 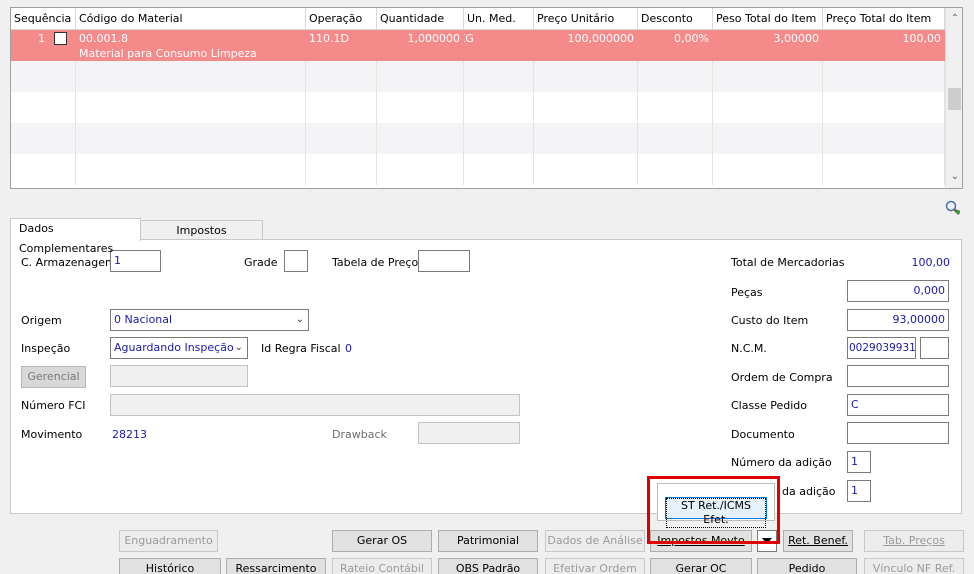 I want to click on ncm-ex-input, so click(x=934, y=348).